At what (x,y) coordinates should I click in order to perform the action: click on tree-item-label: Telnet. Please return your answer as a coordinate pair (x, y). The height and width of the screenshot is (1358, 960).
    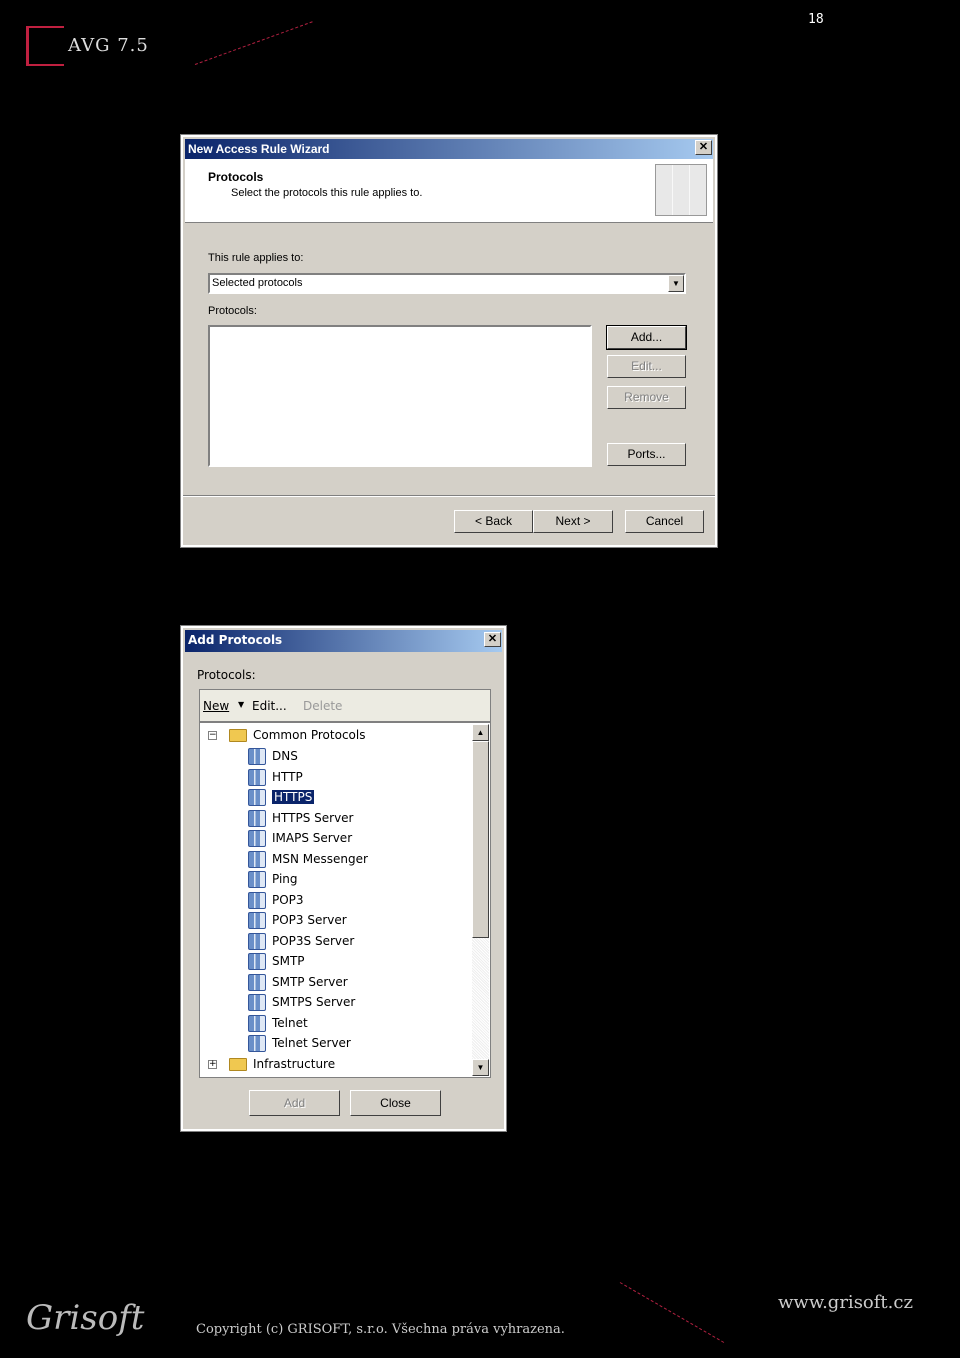
    Looking at the image, I should click on (290, 1022).